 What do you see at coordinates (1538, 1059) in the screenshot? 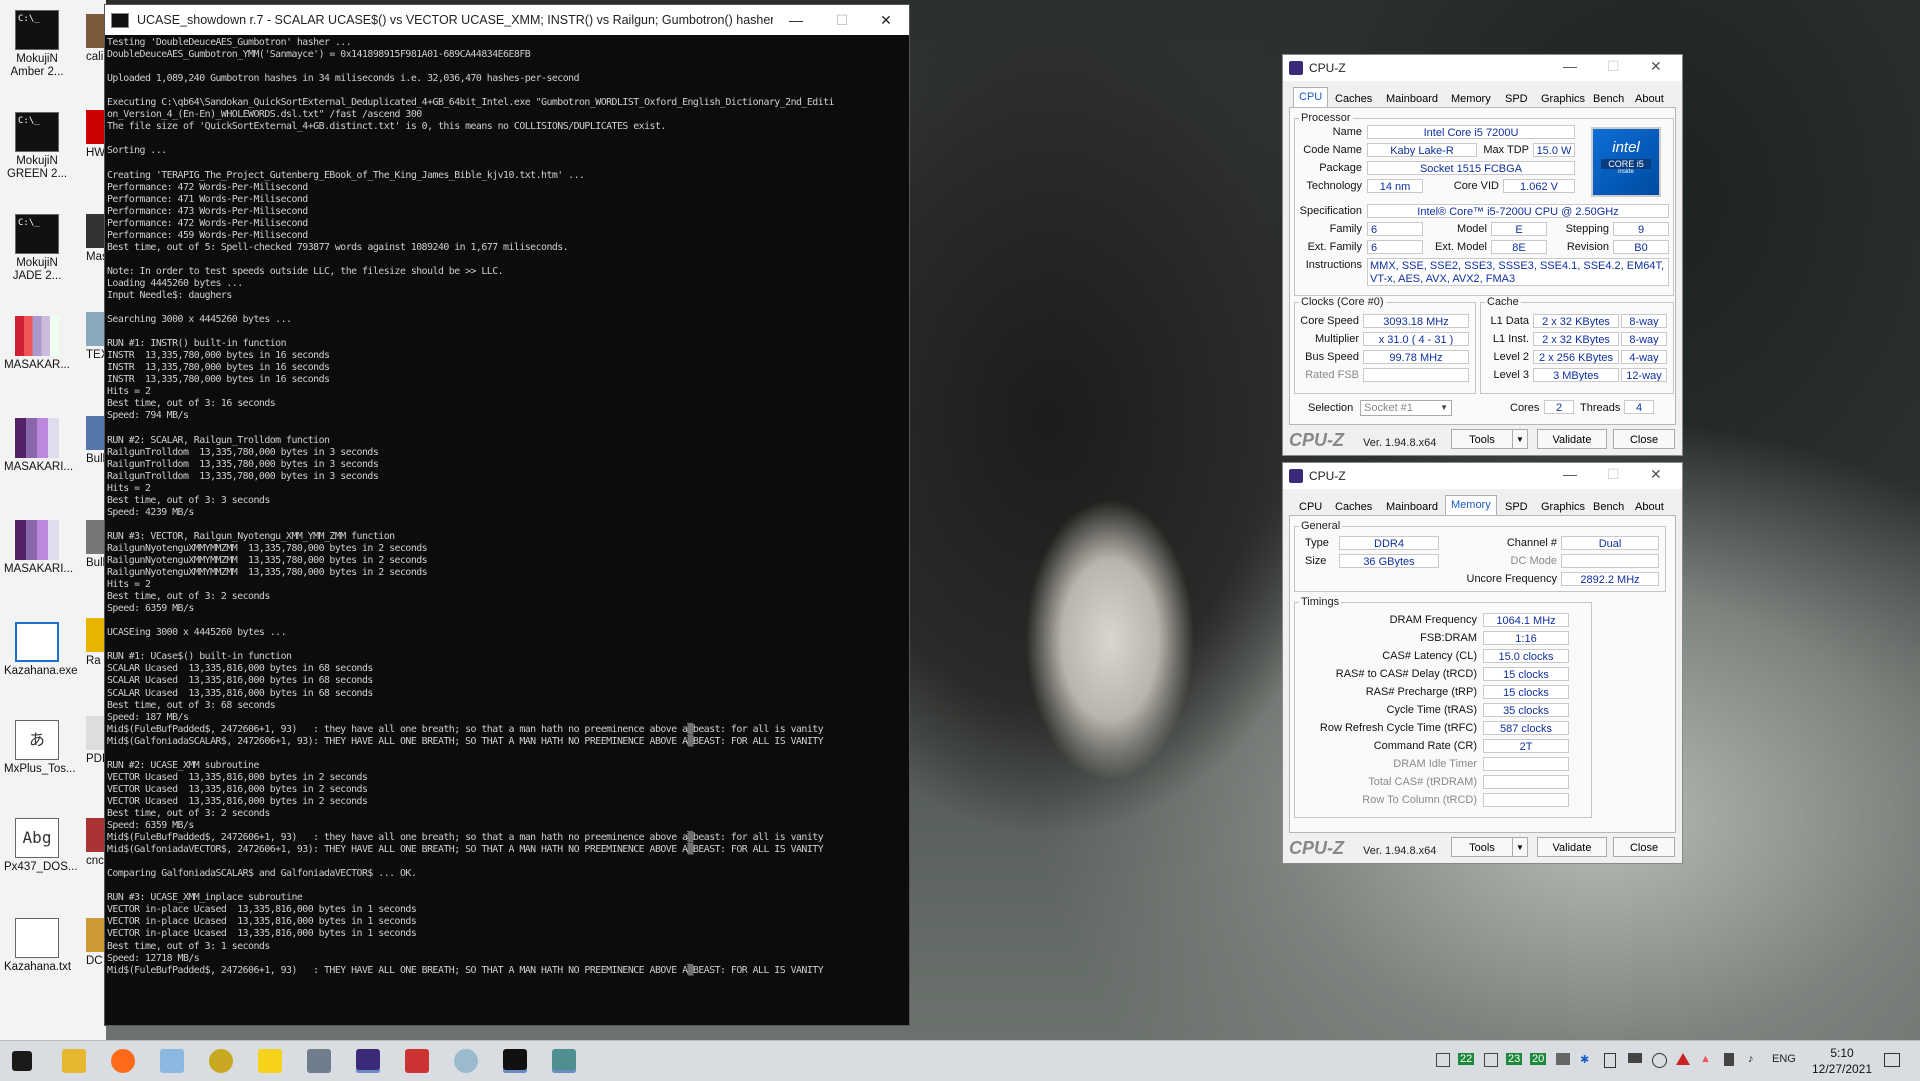
I see `tray-temp-badge: 20` at bounding box center [1538, 1059].